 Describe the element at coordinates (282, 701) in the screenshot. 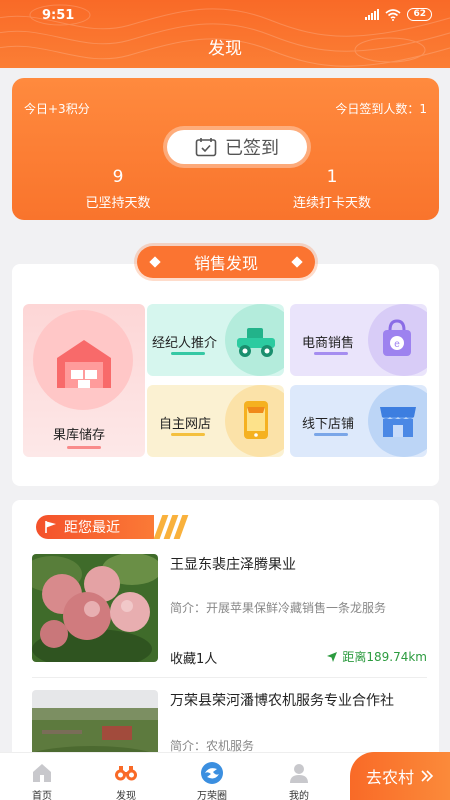

I see `item-name: 万荣县荣河潘博农机服务专业合作社` at that location.